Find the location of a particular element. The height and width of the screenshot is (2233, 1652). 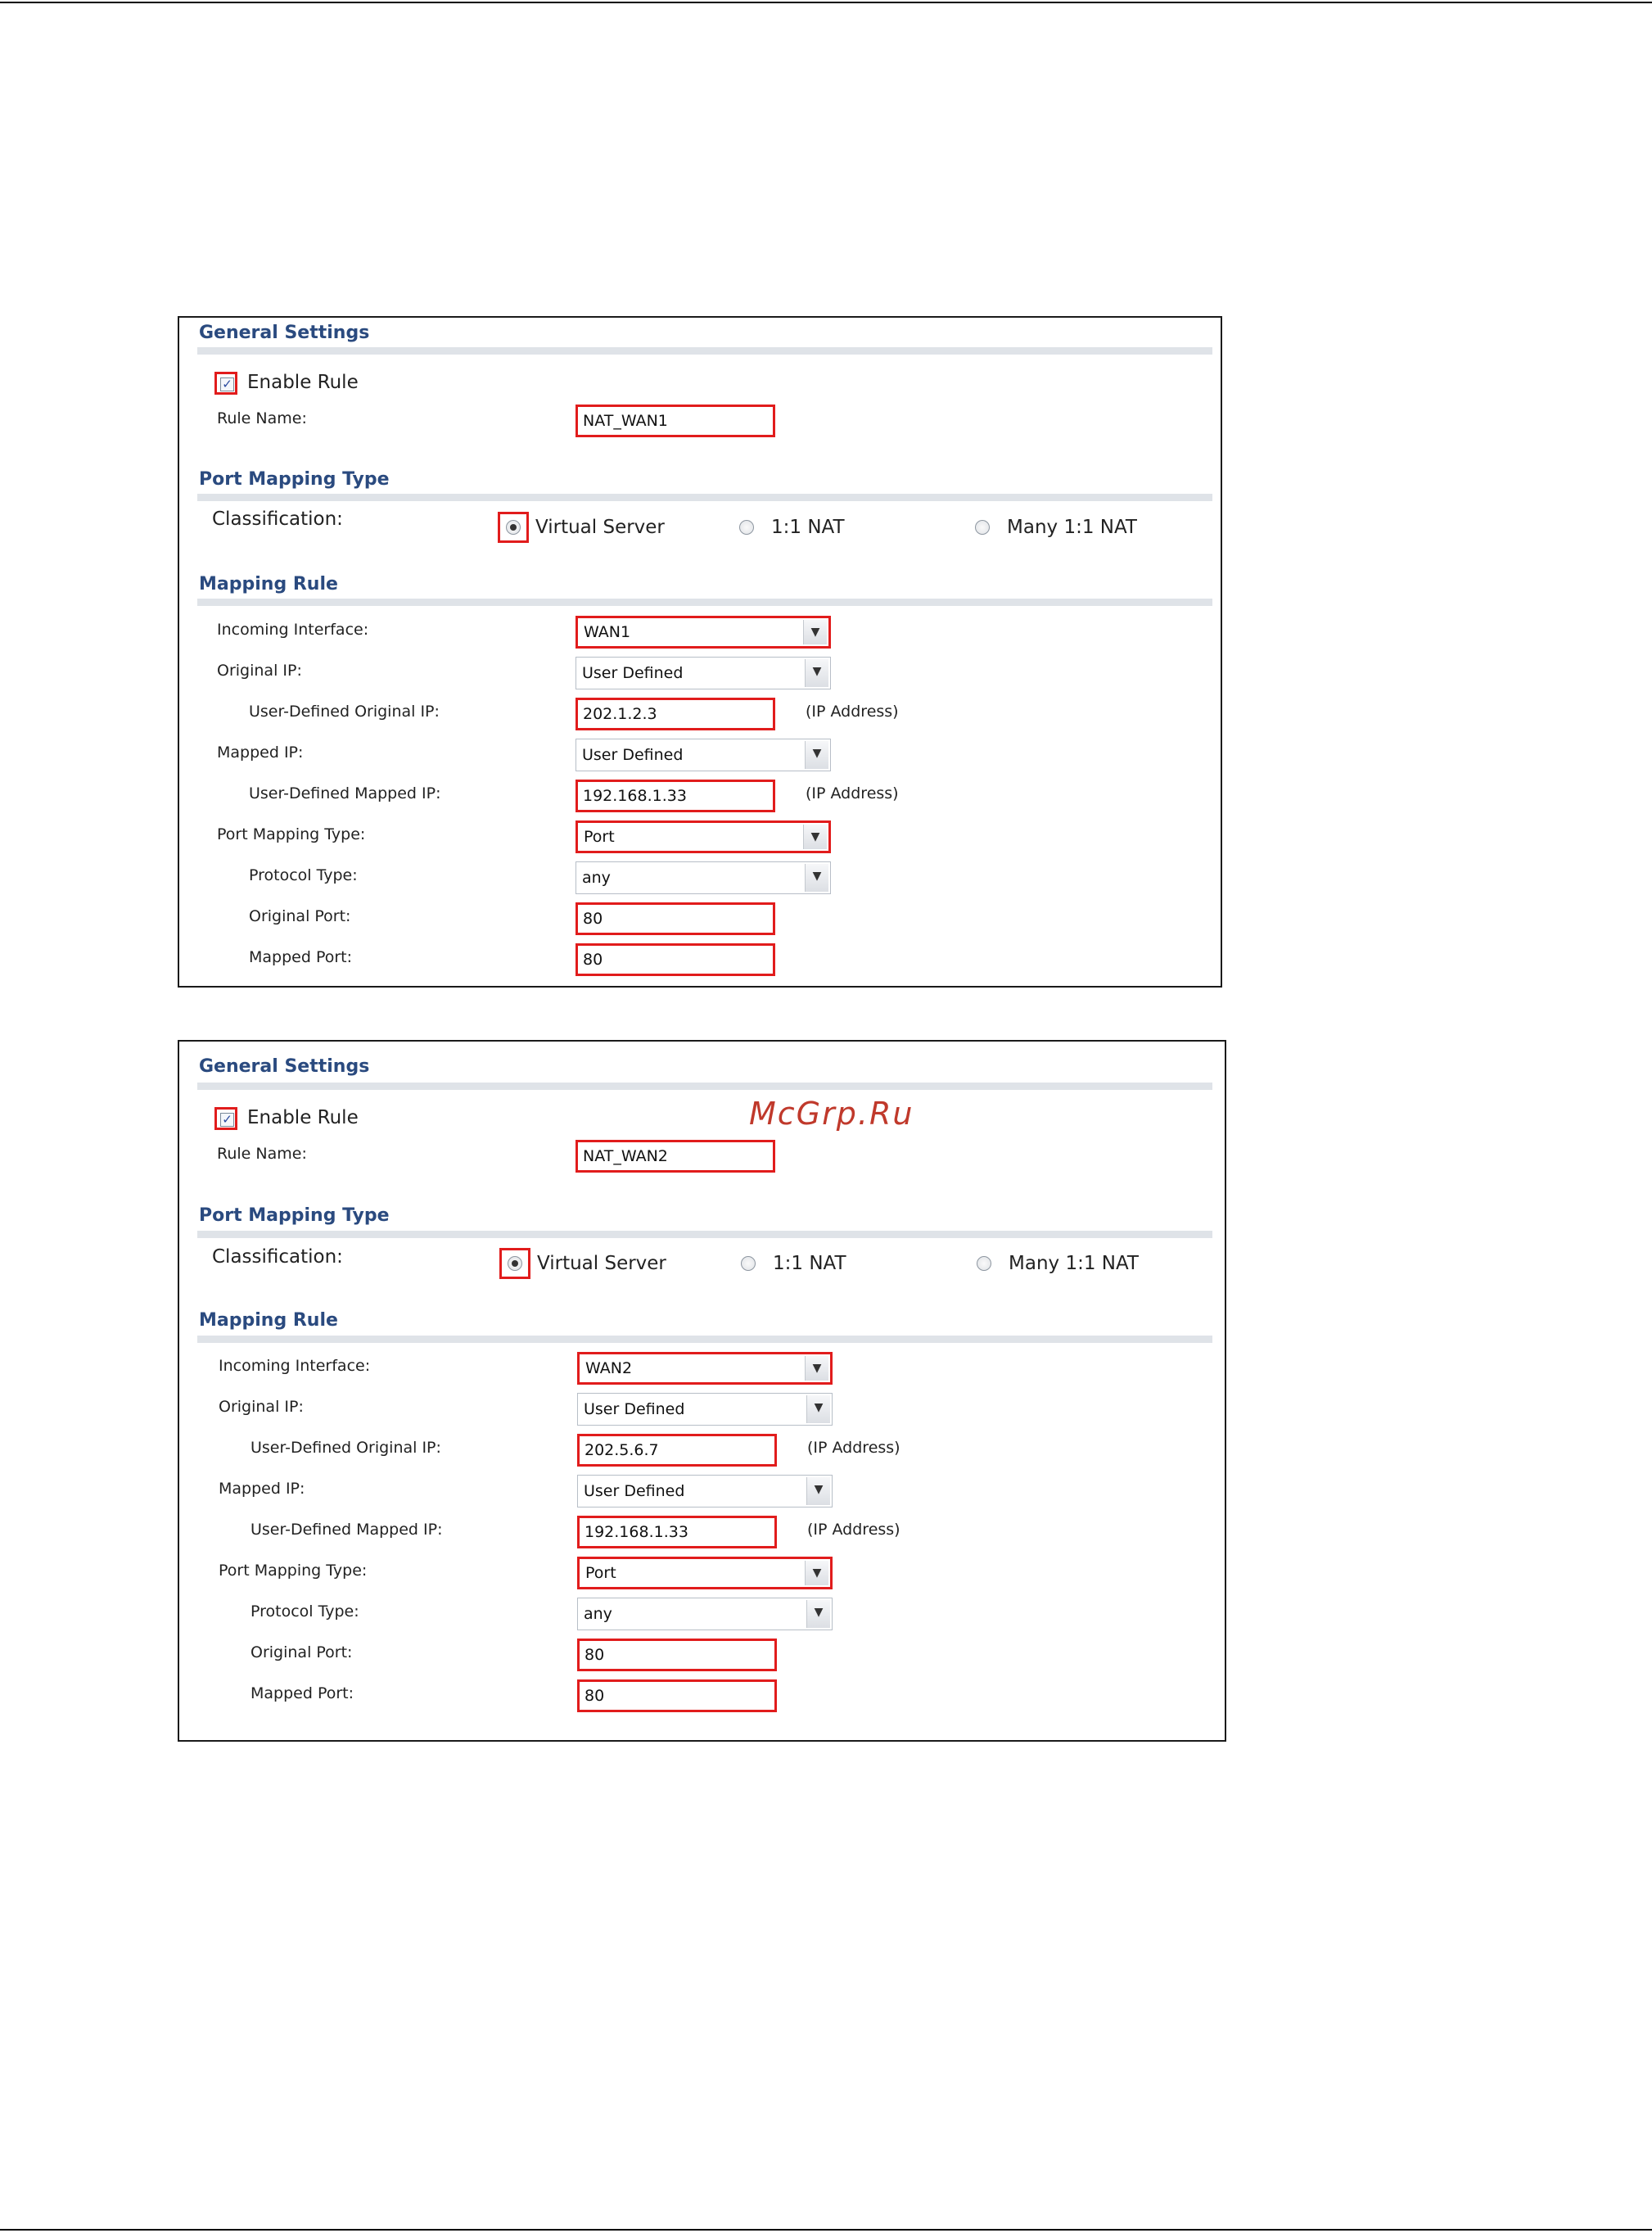

rule-name-input: NAT_WAN2 is located at coordinates (675, 1156).